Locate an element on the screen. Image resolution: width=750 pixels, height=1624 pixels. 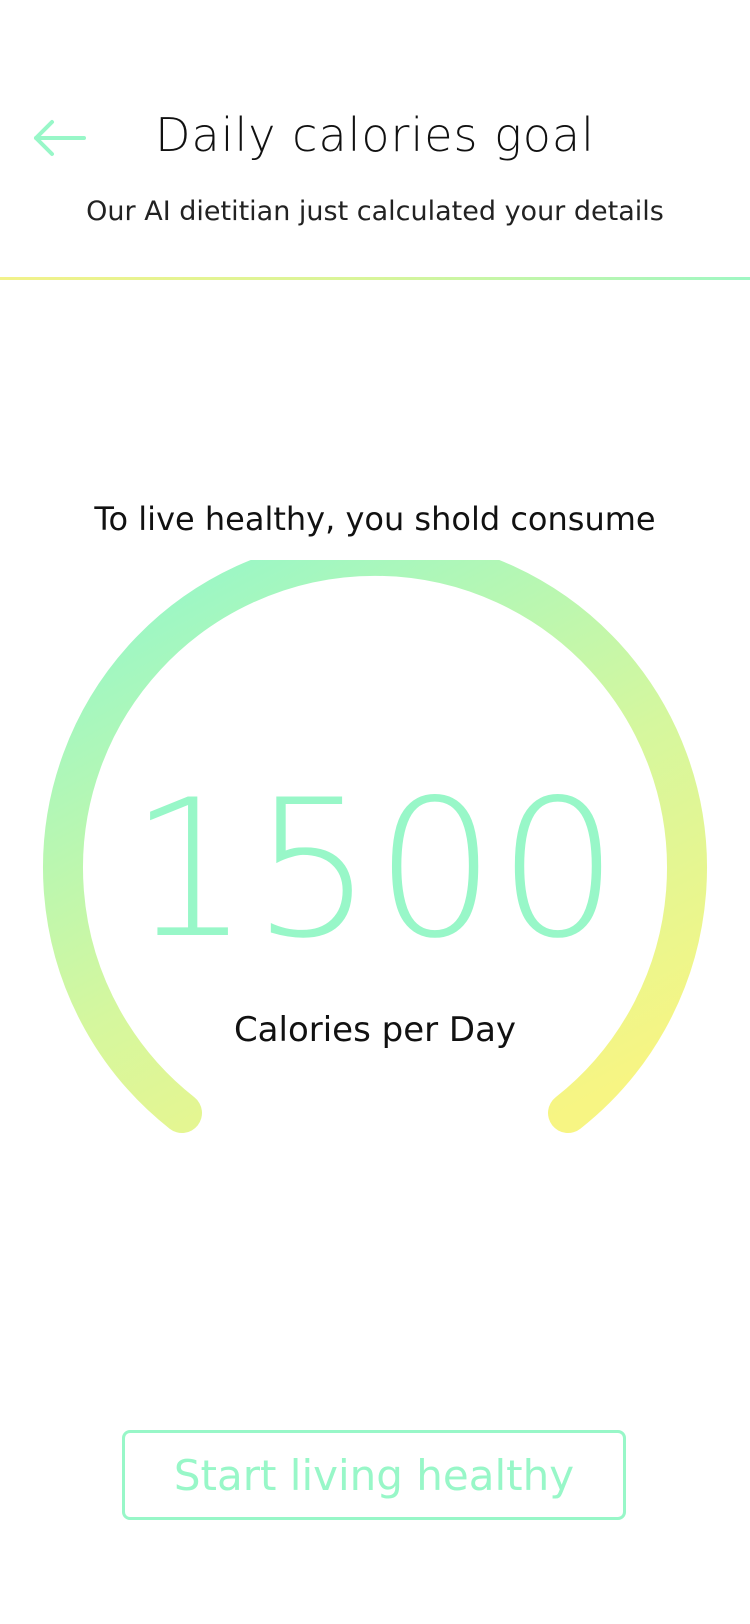
header-divider is located at coordinates (375, 278).